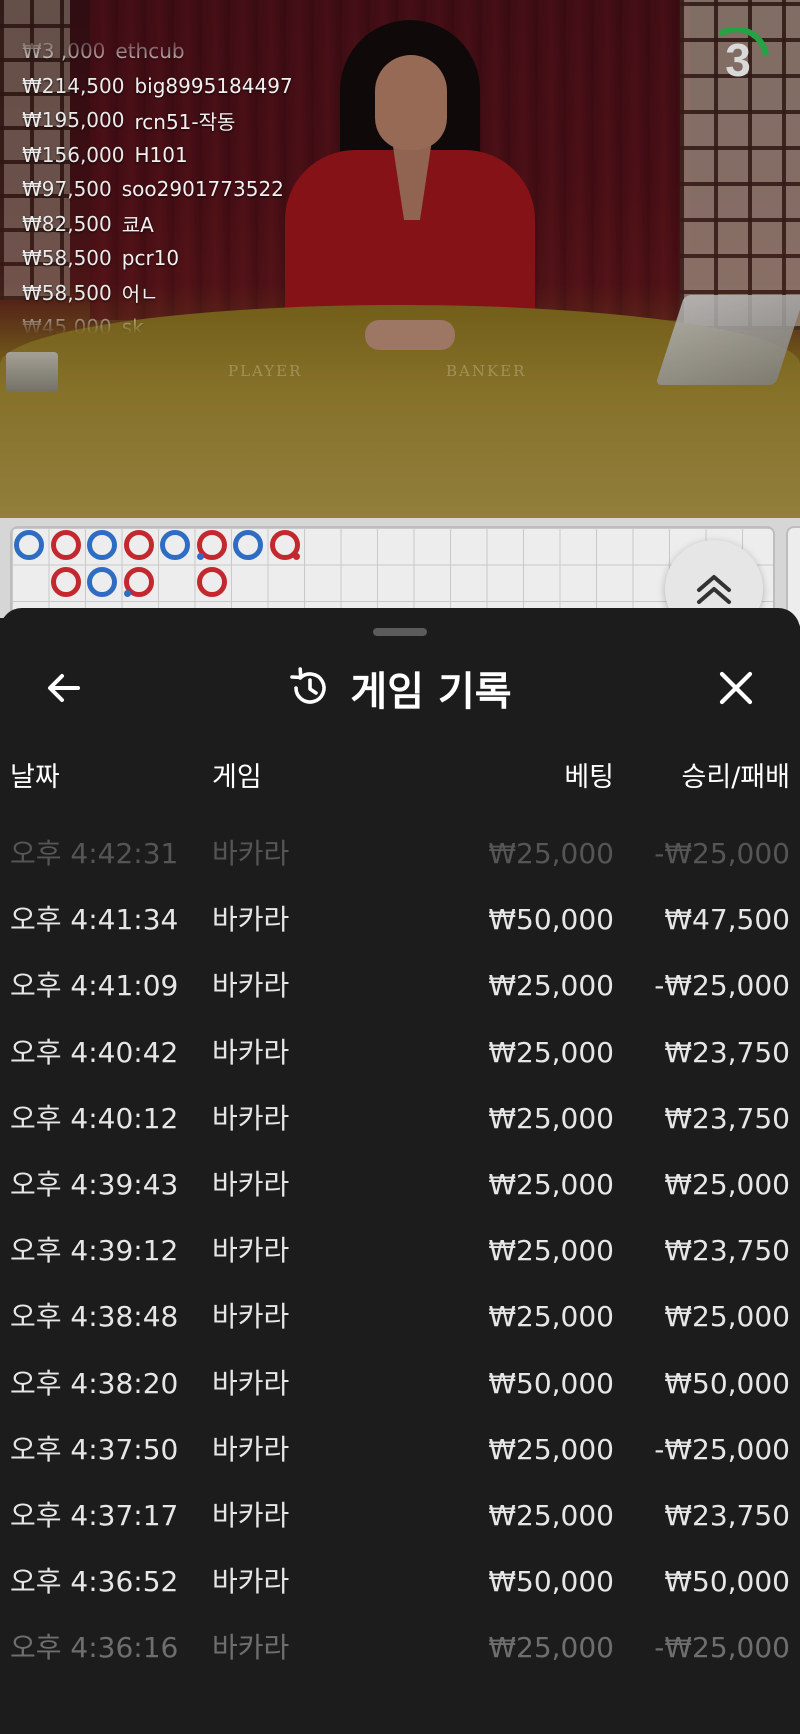 This screenshot has height=1734, width=800. What do you see at coordinates (67, 223) in the screenshot?
I see `leaderboard-amount: ₩82,500` at bounding box center [67, 223].